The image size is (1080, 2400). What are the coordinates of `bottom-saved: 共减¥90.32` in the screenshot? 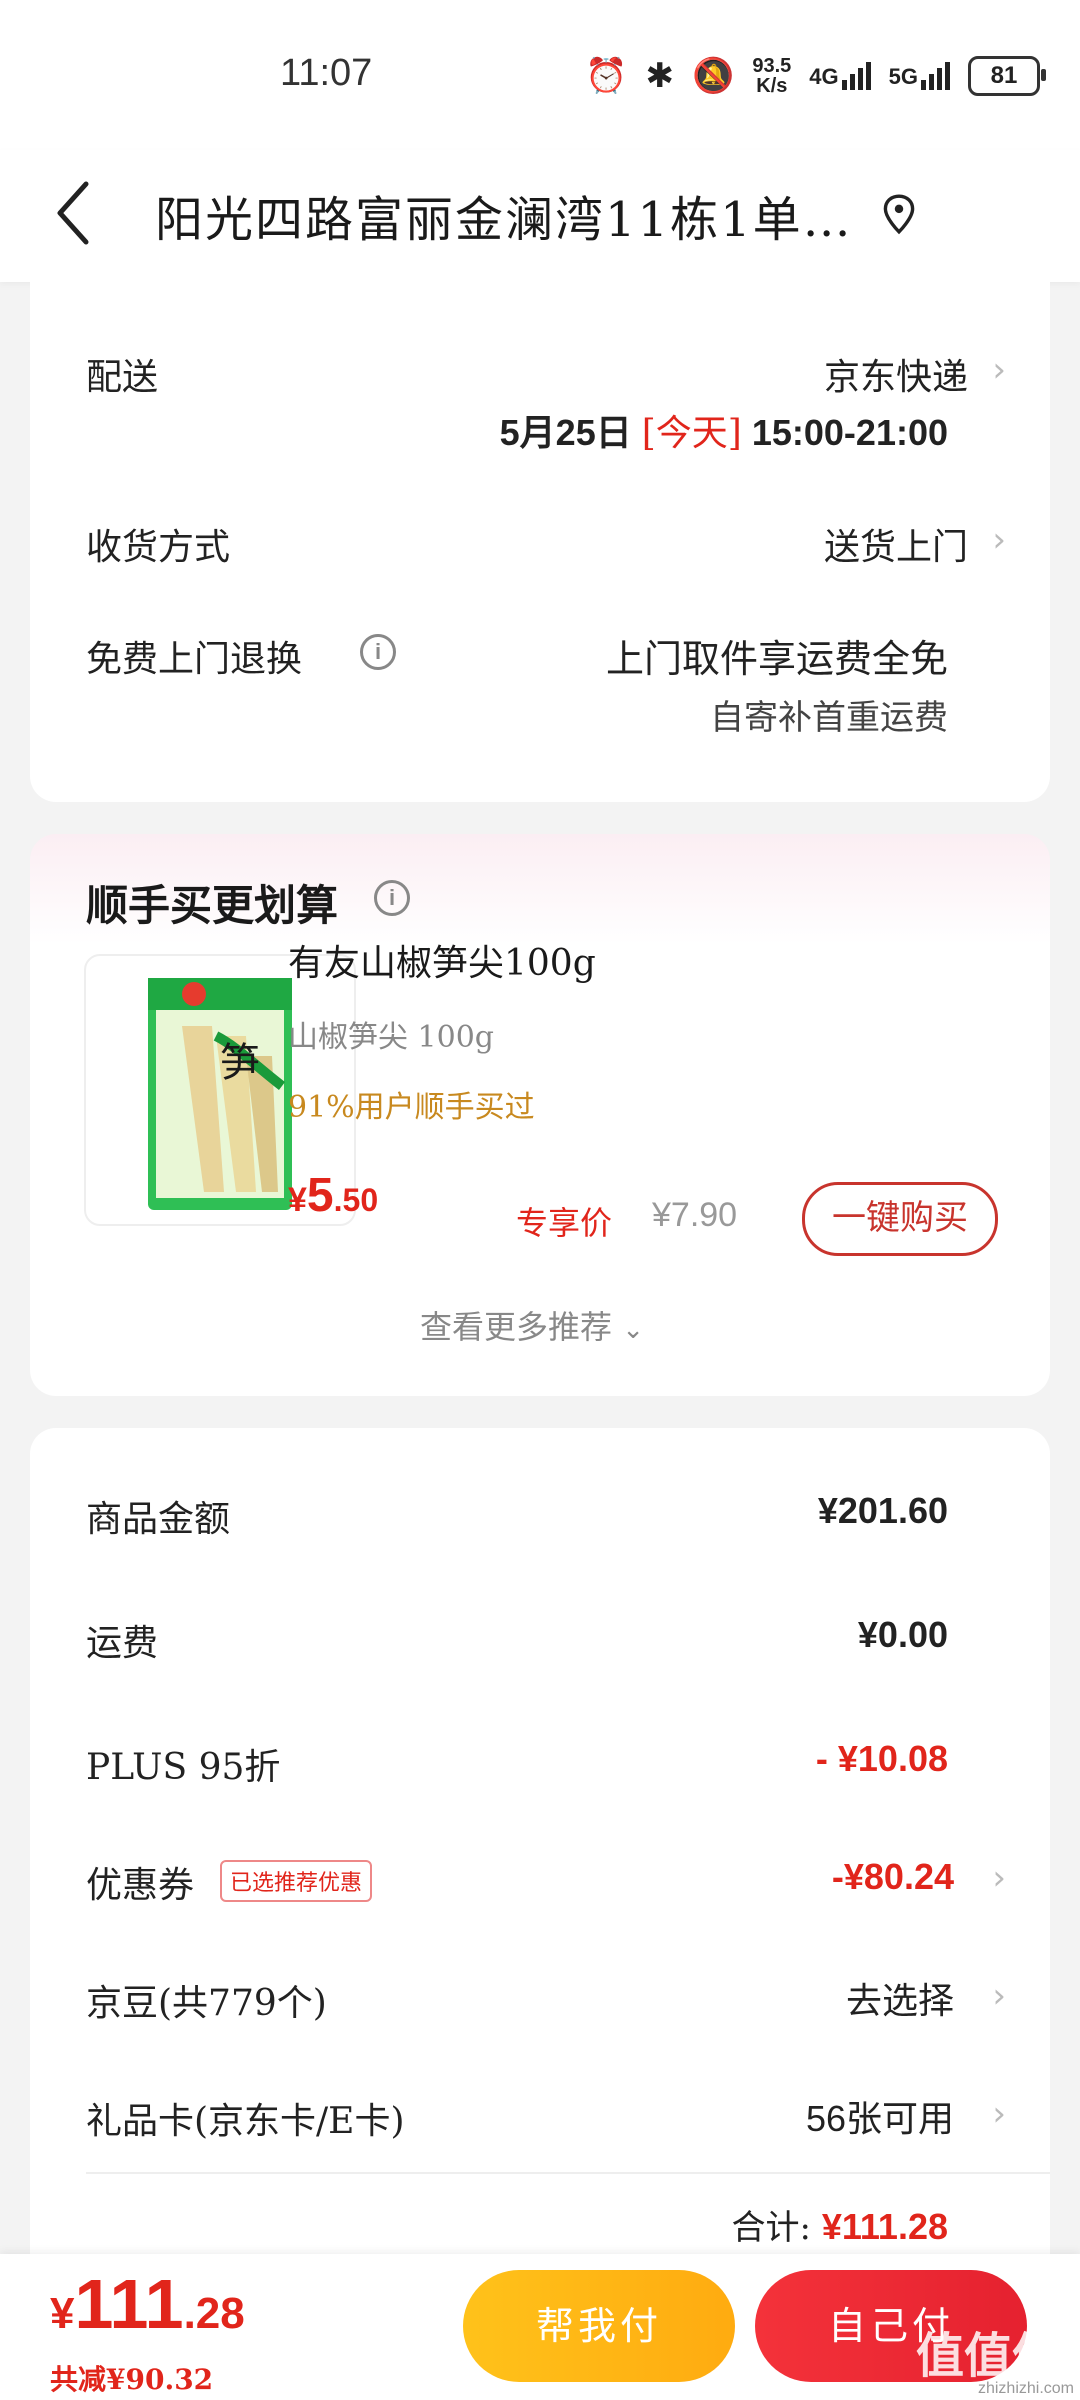 It's located at (132, 2379).